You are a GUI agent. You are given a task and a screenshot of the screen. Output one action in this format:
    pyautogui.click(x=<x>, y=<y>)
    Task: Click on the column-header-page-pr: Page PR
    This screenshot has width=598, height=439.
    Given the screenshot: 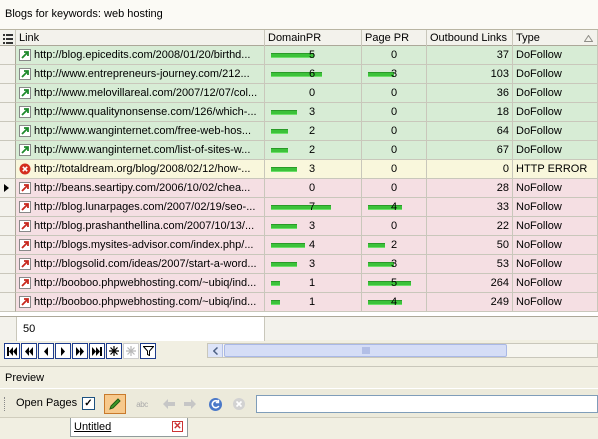 What is the action you would take?
    pyautogui.click(x=394, y=38)
    